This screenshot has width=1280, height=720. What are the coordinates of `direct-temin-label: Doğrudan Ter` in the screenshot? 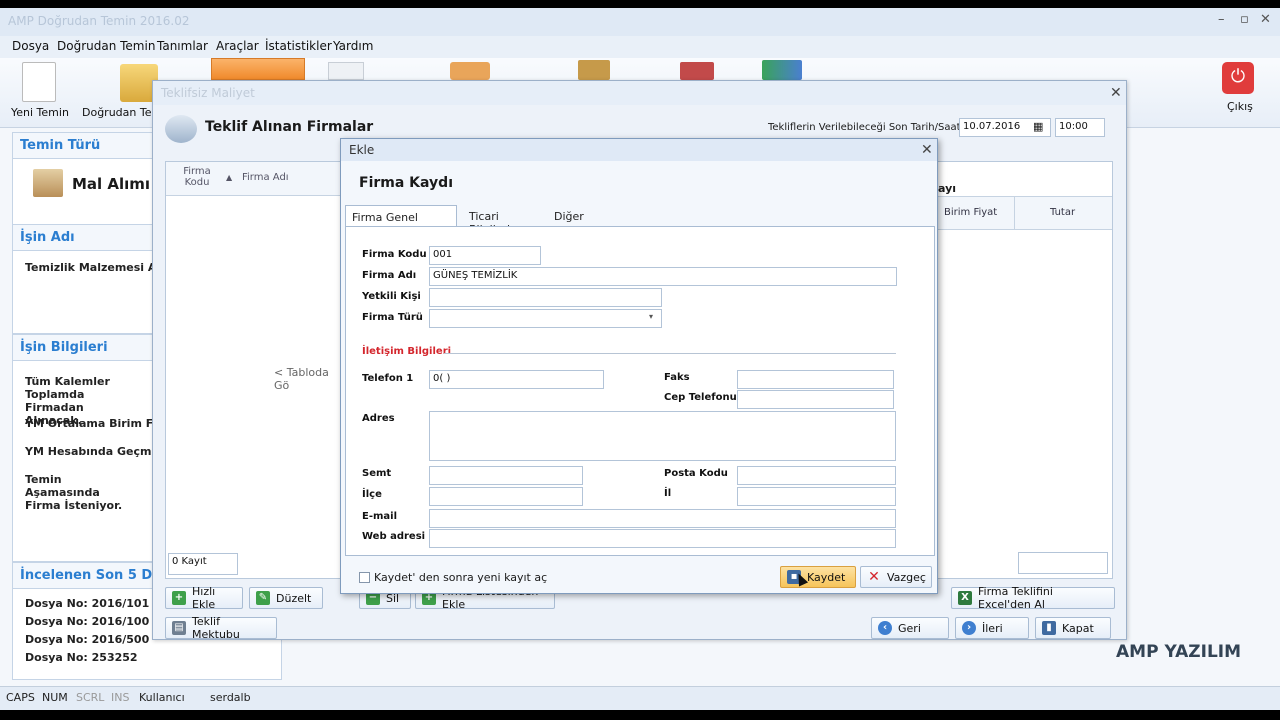 It's located at (119, 112).